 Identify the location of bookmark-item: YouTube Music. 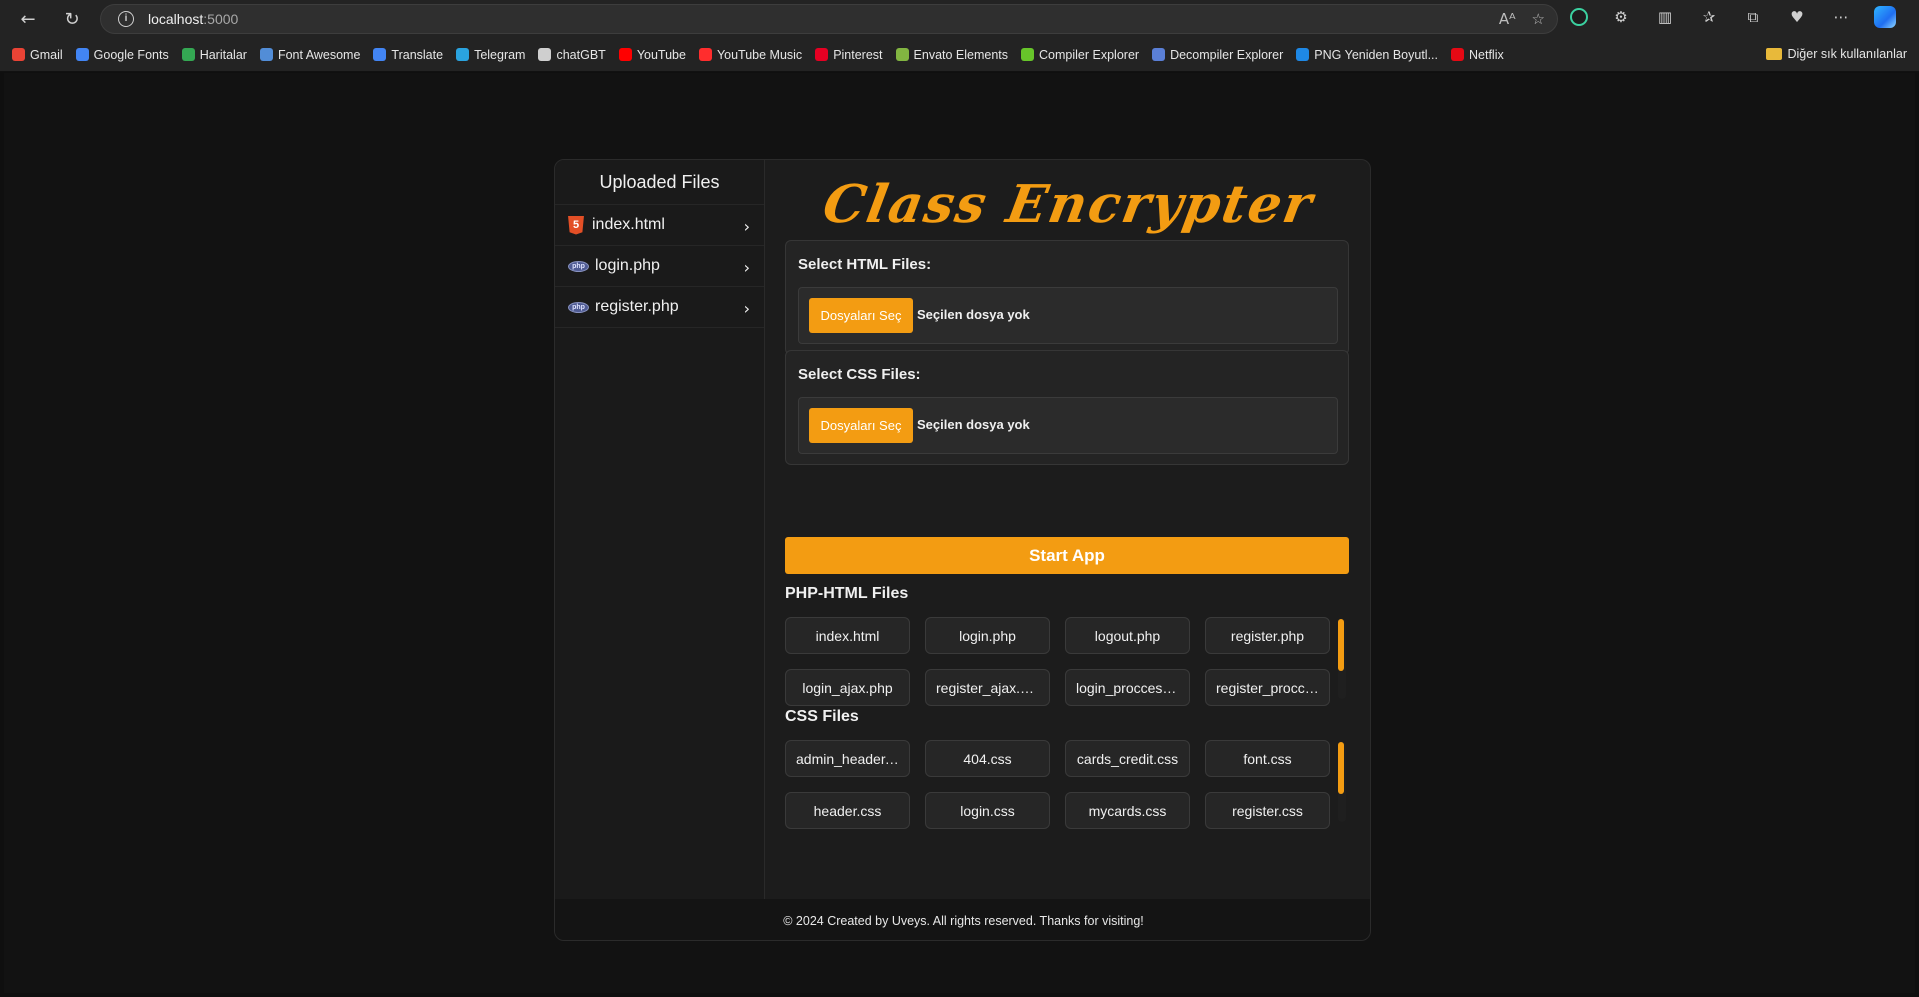
(750, 55).